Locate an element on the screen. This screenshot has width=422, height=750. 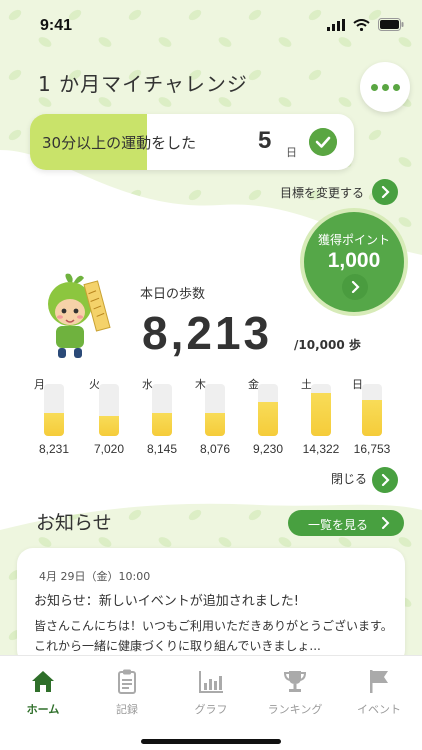
steps-goal: /10,000 歩 is located at coordinates (327, 345).